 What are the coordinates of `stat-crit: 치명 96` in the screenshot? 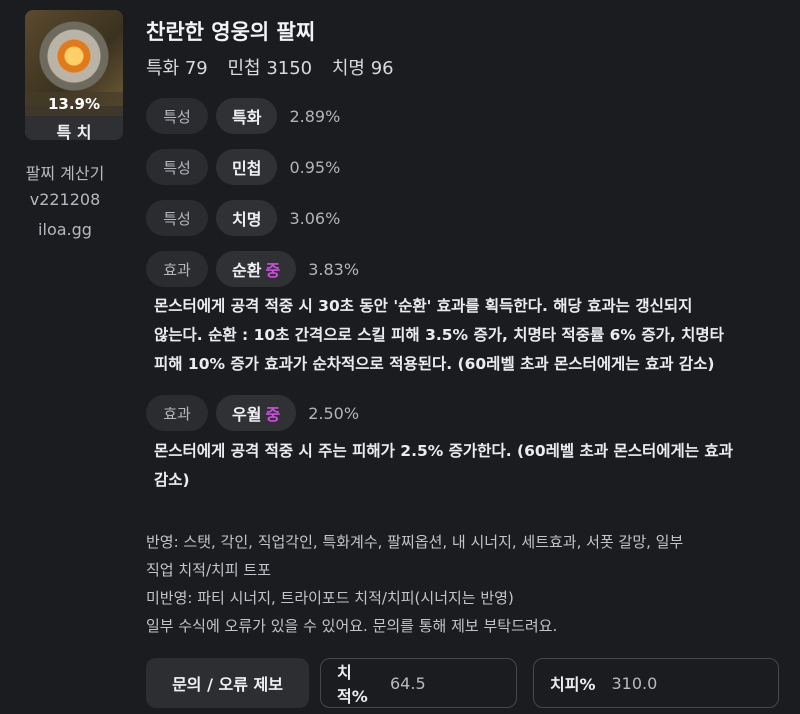 It's located at (362, 68).